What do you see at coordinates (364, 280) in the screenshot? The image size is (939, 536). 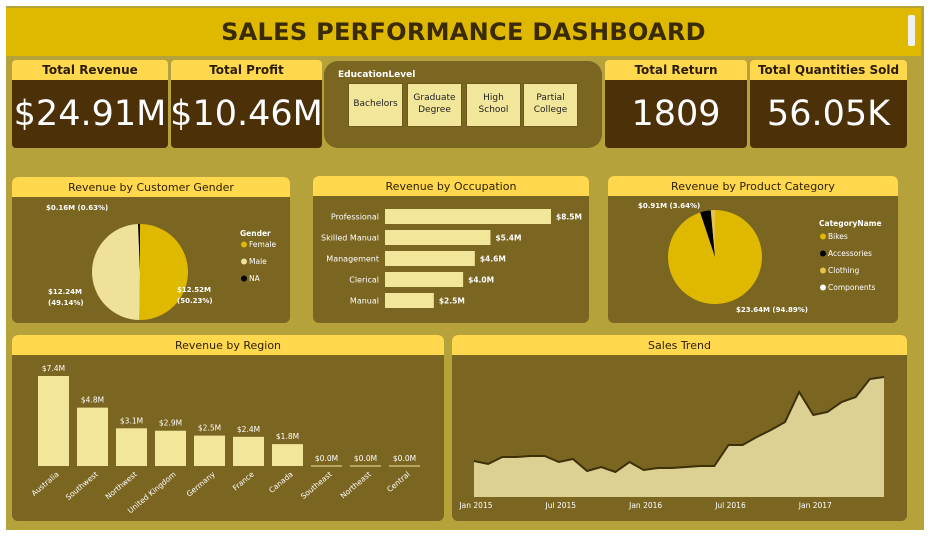 I see `occupation-label-clerical: Clerical` at bounding box center [364, 280].